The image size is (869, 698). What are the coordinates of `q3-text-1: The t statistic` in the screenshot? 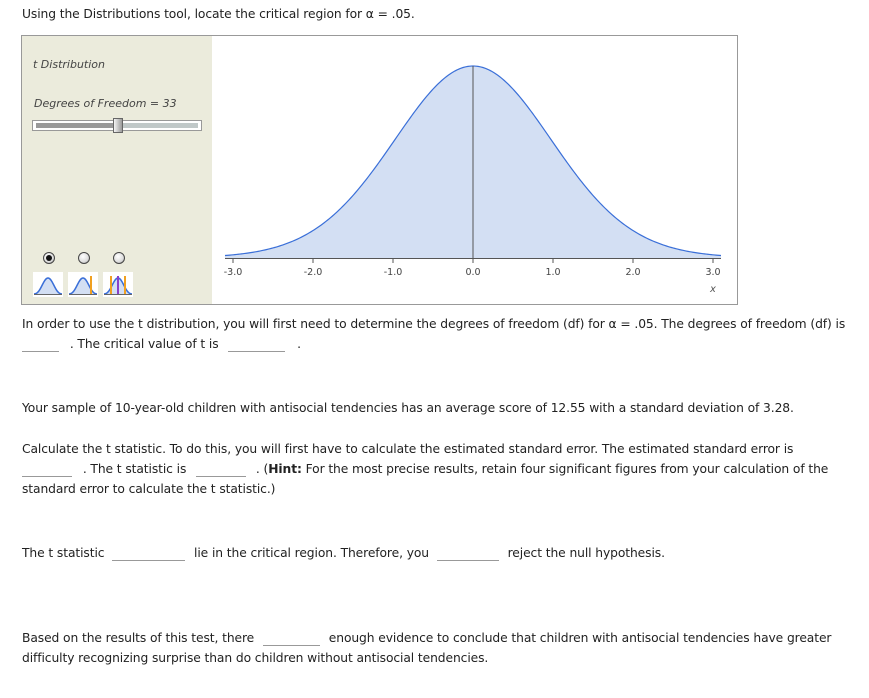 It's located at (63, 553).